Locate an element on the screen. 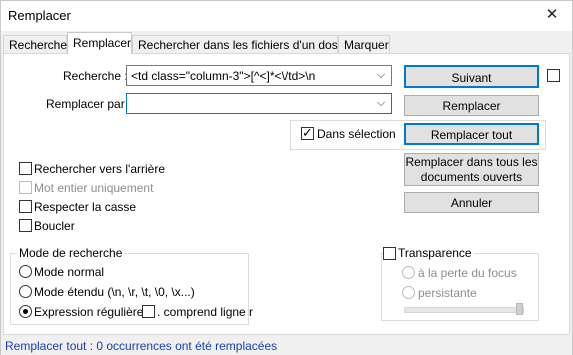  wrap-label: Boucler is located at coordinates (54, 226).